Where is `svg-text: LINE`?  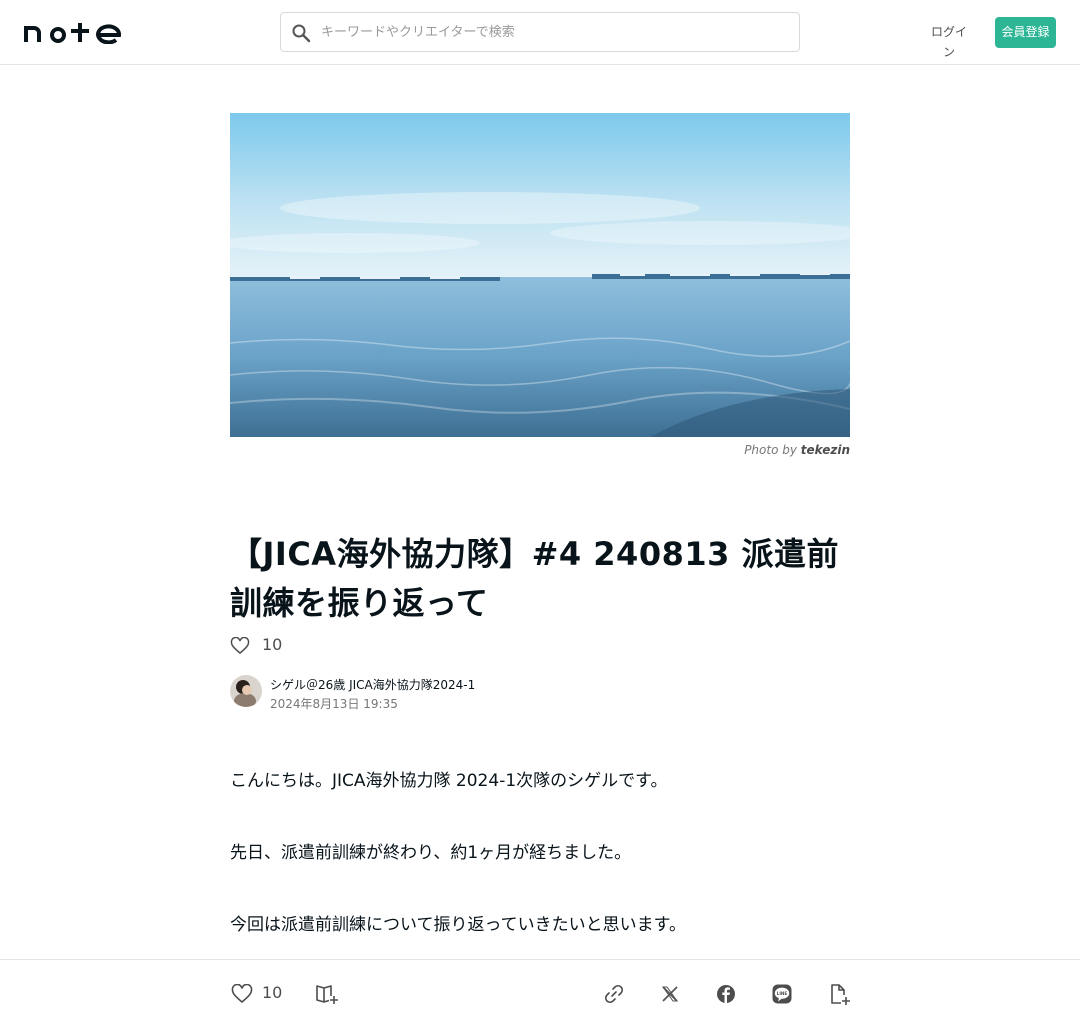
svg-text: LINE is located at coordinates (782, 993).